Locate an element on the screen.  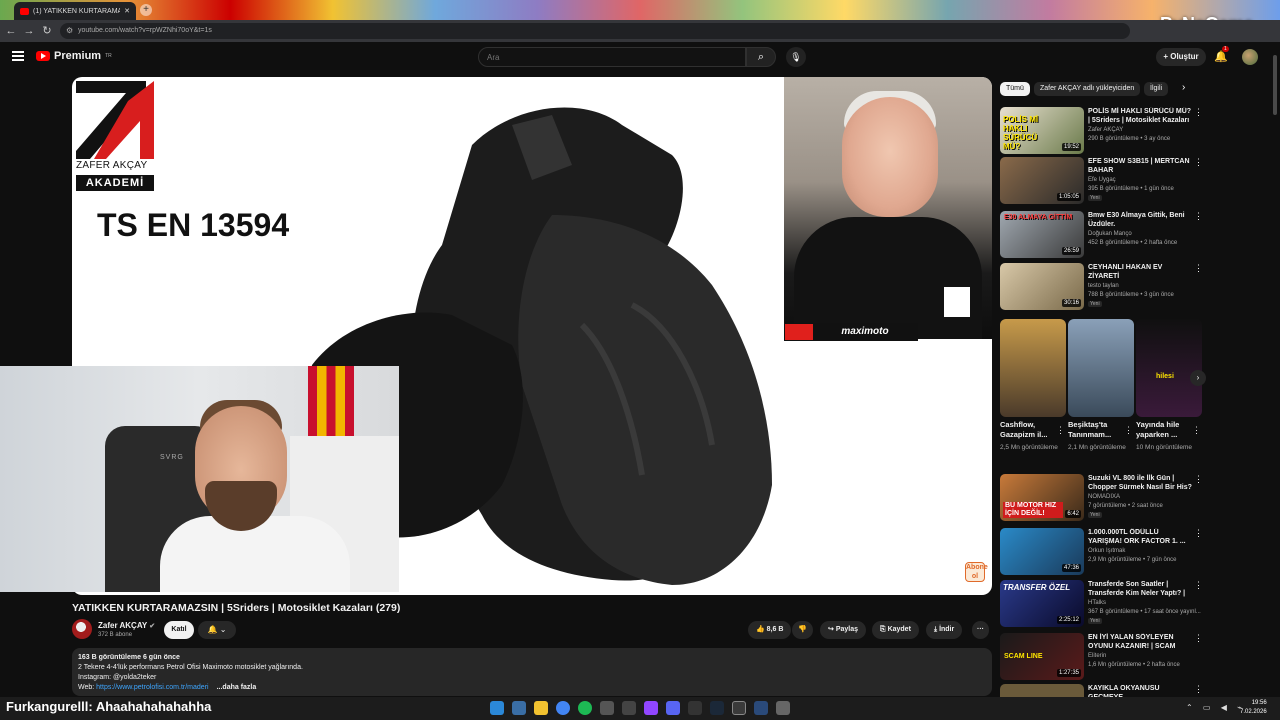
channel-name-text: Zafer AKÇAY is located at coordinates (122, 625).